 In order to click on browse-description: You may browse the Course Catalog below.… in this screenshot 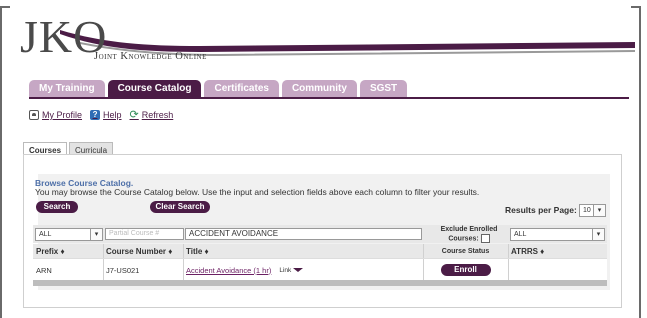, I will do `click(257, 192)`.